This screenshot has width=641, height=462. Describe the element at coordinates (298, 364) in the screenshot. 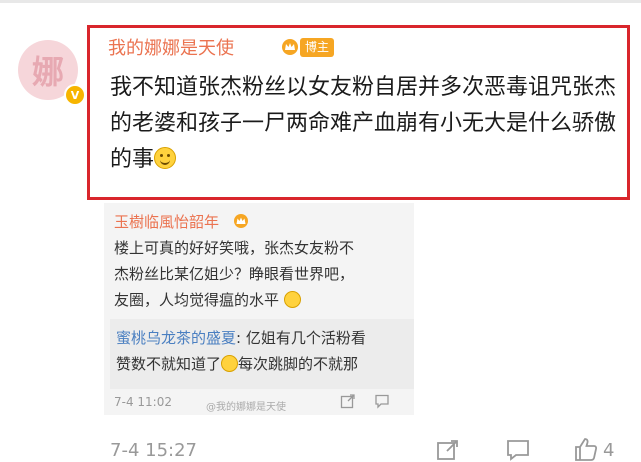

I see `nested-text-2b: 每次跳脚的不就那` at that location.